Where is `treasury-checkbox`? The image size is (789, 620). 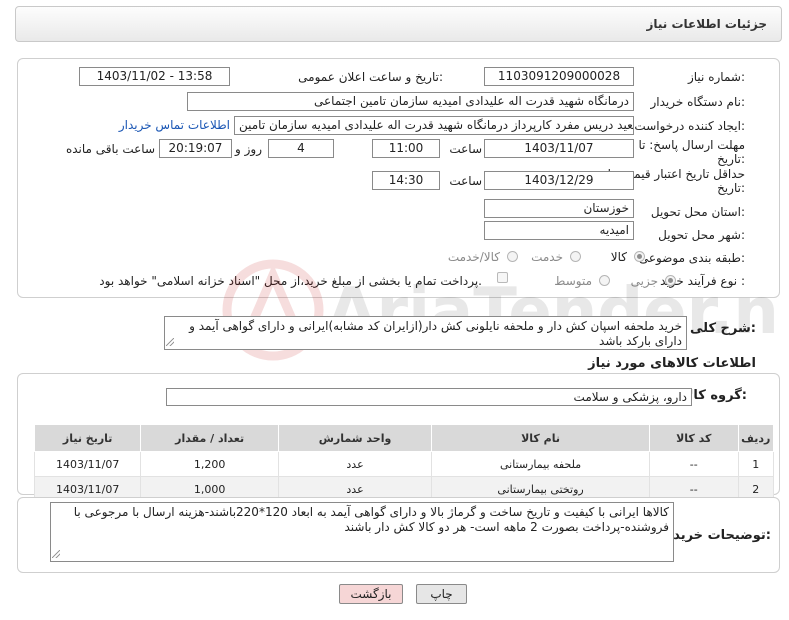 treasury-checkbox is located at coordinates (502, 277).